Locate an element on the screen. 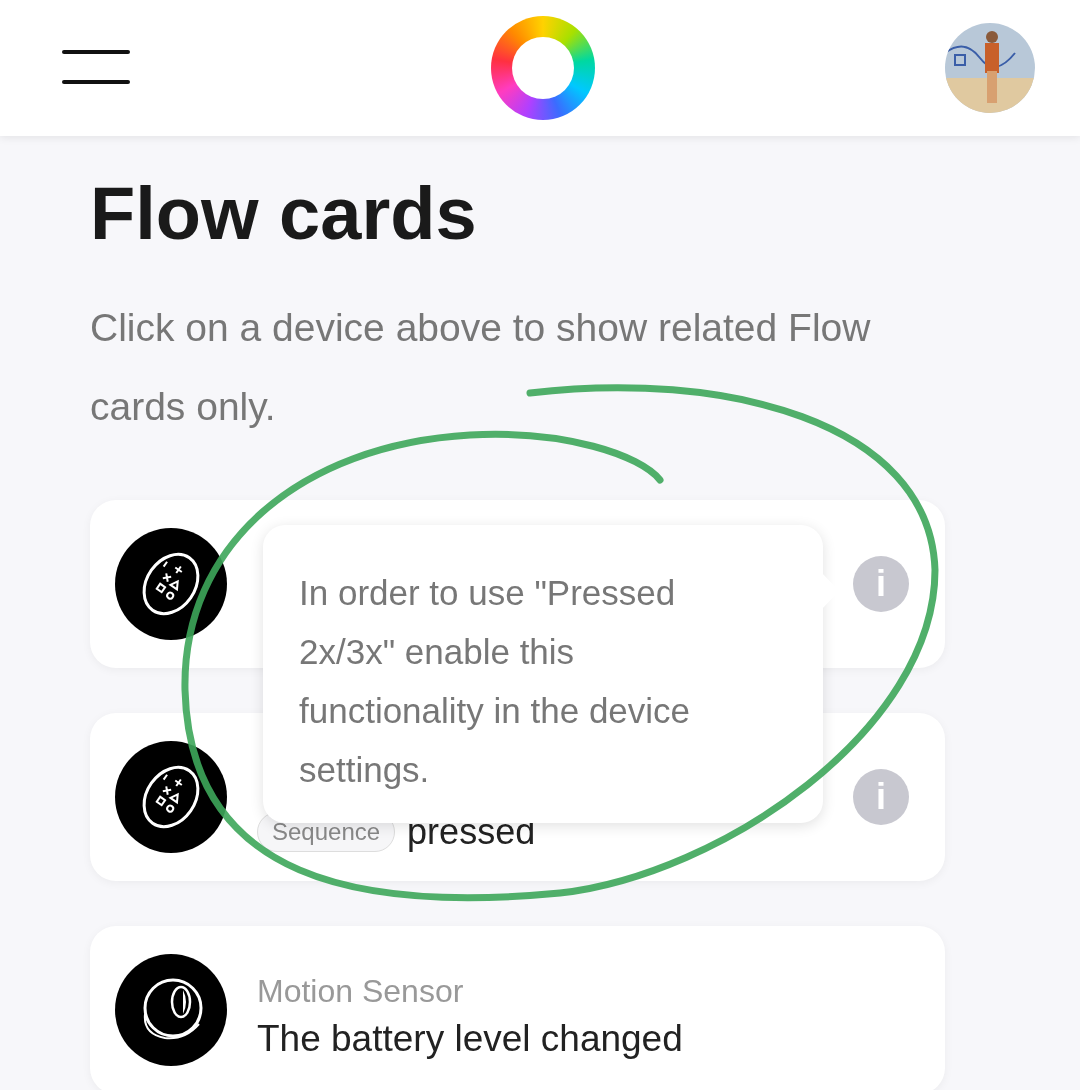 The height and width of the screenshot is (1090, 1080). device-name: Motion Sensor is located at coordinates (361, 991).